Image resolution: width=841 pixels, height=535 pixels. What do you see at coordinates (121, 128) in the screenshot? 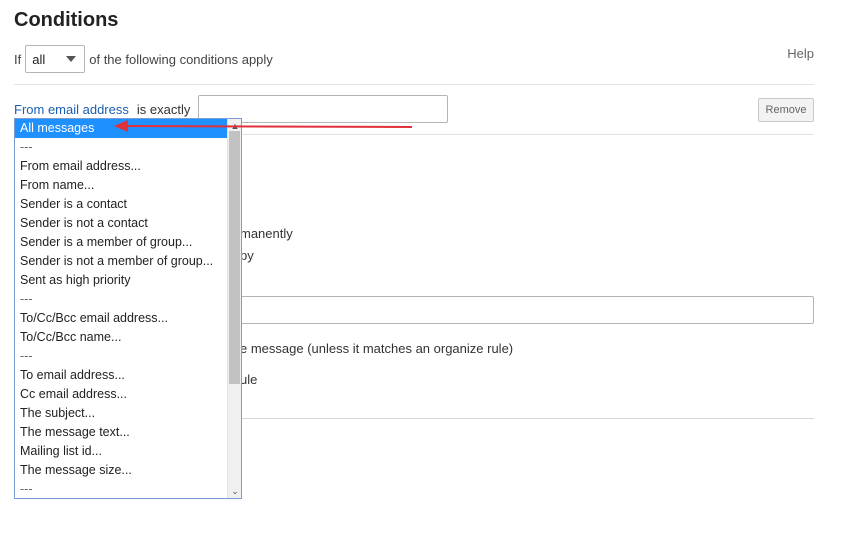
I see `dropdown-option: All messages` at bounding box center [121, 128].